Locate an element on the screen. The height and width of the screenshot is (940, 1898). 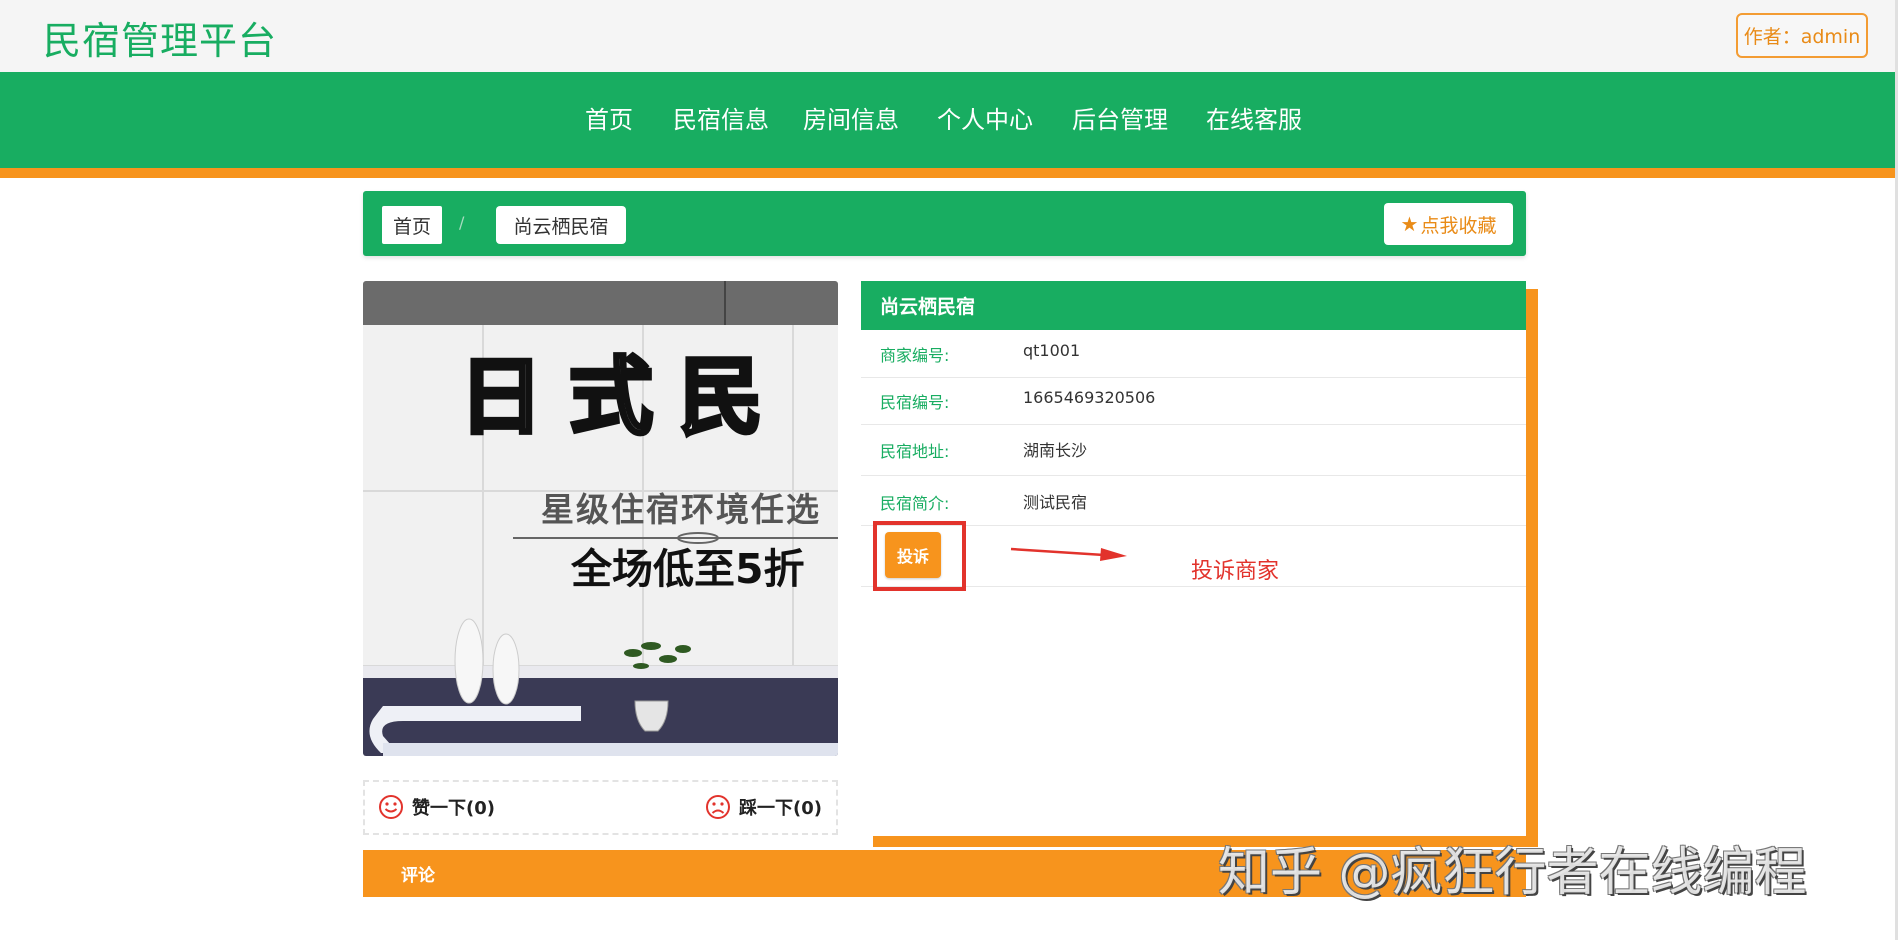
arrow-icon is located at coordinates (1068, 554).